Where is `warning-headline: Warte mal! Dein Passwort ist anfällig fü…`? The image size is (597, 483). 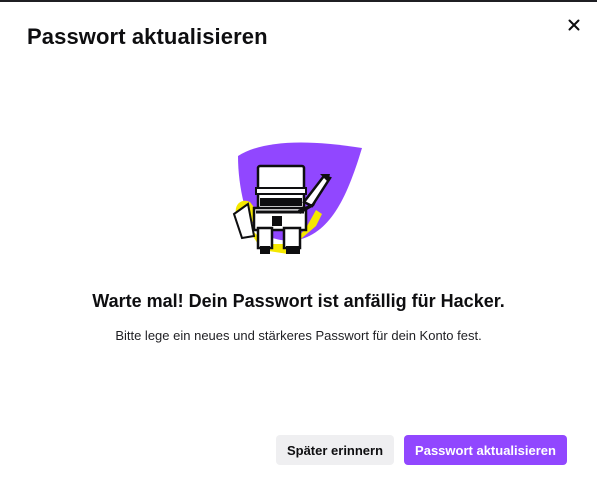 warning-headline: Warte mal! Dein Passwort ist anfällig fü… is located at coordinates (298, 301).